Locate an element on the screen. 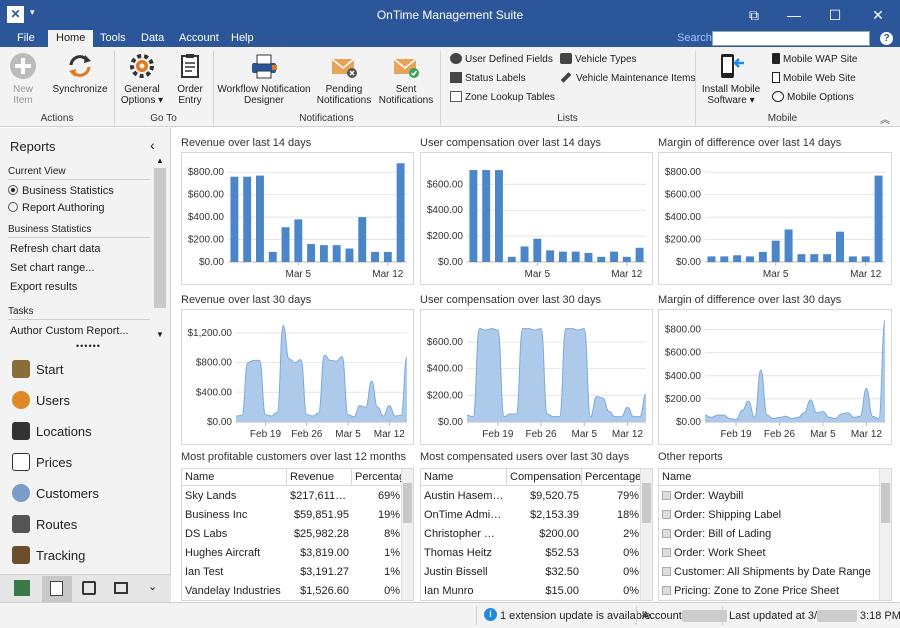  area-series is located at coordinates (556, 375).